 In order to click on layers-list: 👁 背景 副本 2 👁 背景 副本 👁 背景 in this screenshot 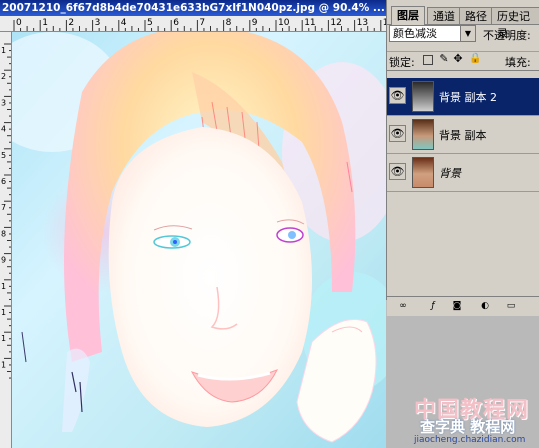, I will do `click(463, 183)`.